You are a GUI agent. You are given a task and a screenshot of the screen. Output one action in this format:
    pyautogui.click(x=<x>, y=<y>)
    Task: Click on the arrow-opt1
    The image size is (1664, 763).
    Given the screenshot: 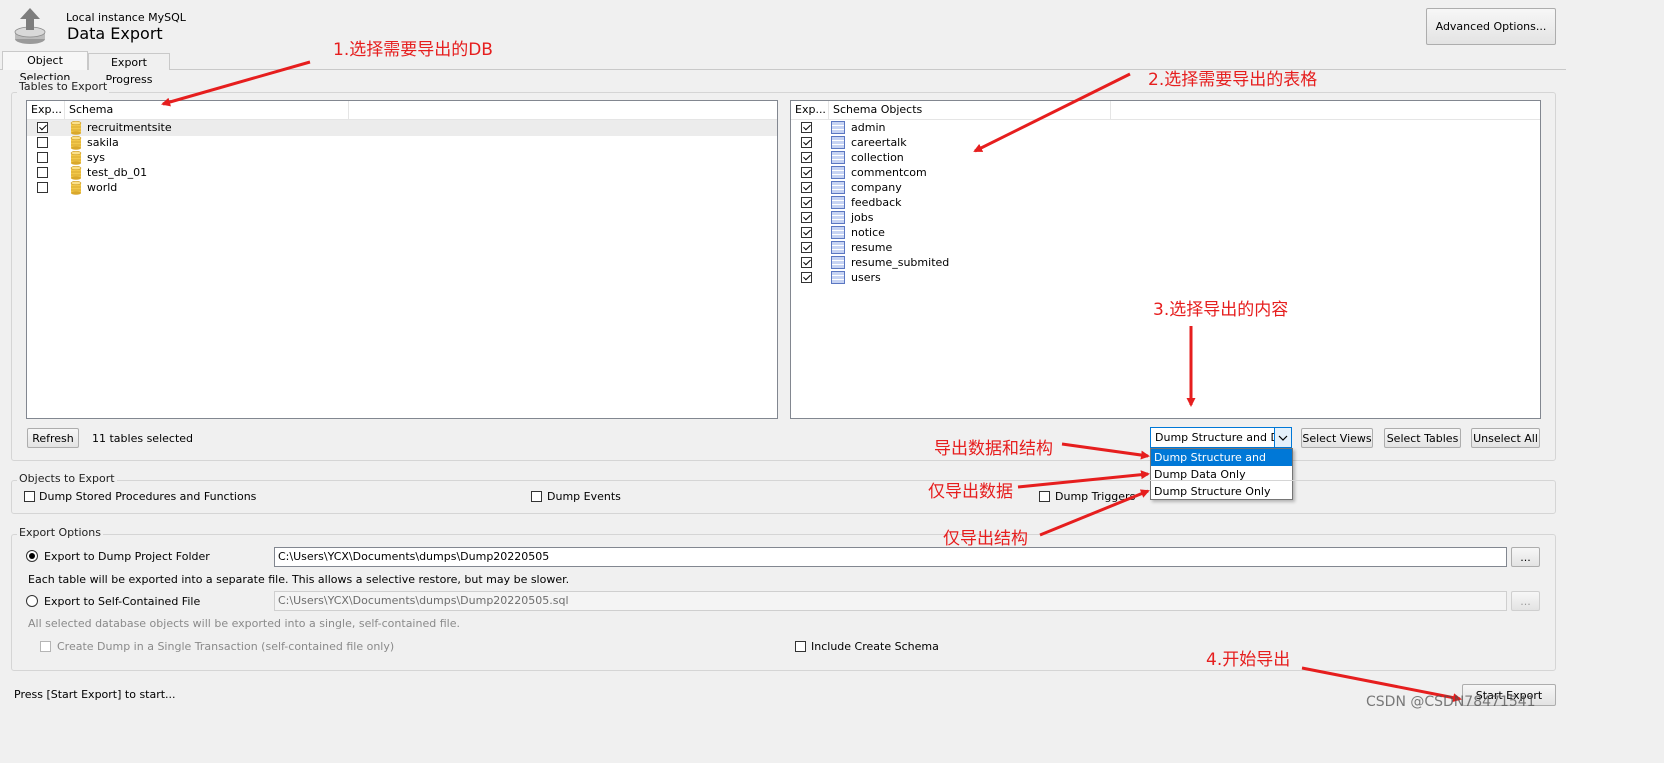 What is the action you would take?
    pyautogui.click(x=1105, y=451)
    